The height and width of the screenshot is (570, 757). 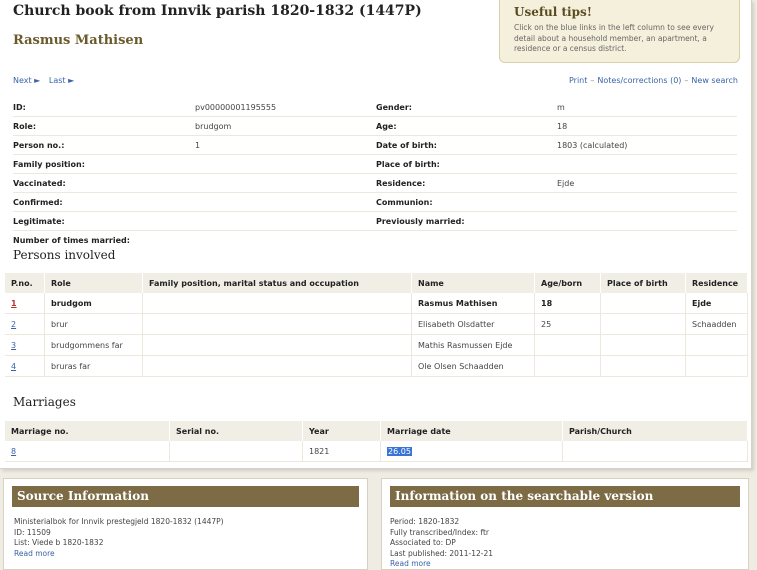 I want to click on marriage-date-cell: 26.05, so click(x=471, y=451).